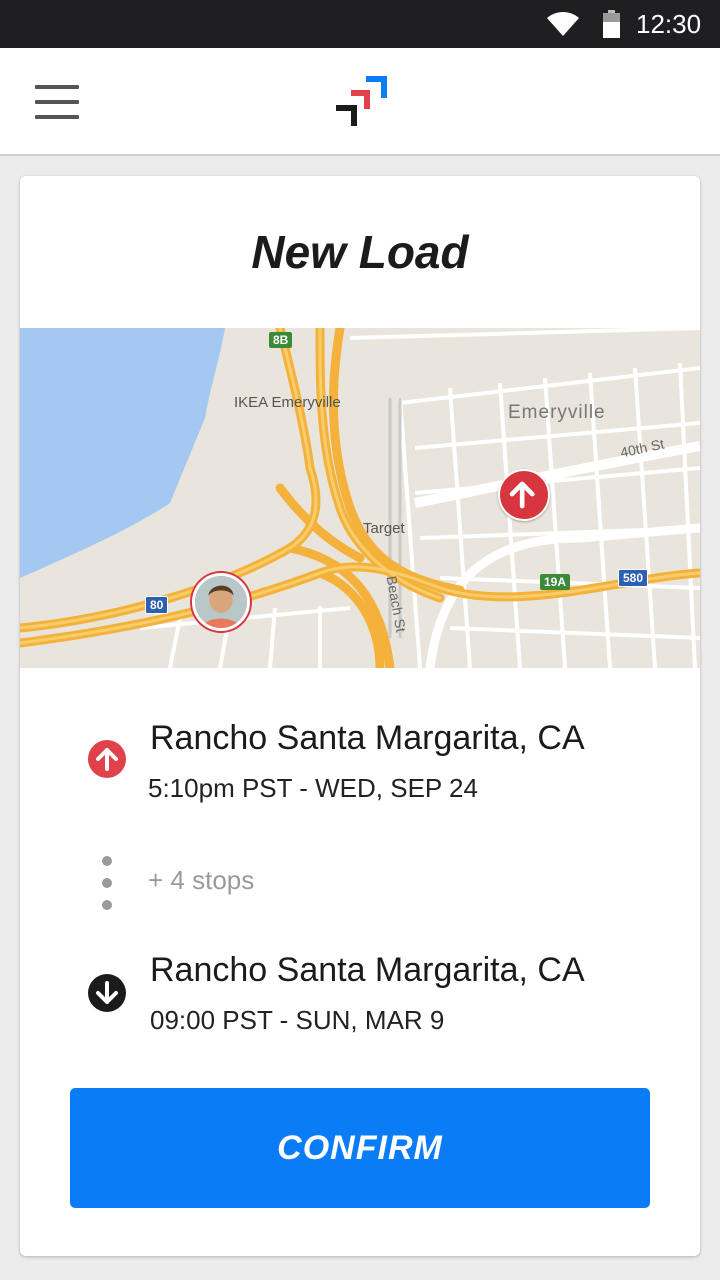 The width and height of the screenshot is (720, 1280). I want to click on pickup-map-pin-icon, so click(524, 495).